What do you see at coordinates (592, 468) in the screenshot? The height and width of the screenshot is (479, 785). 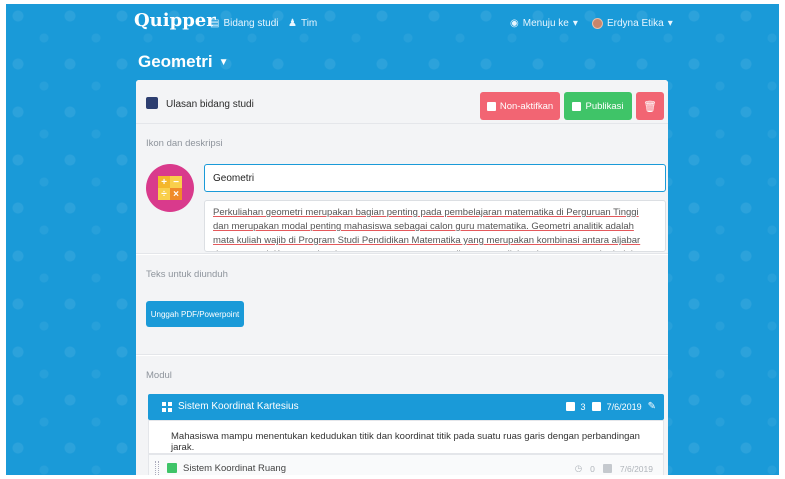 I see `submodule-count: 0` at bounding box center [592, 468].